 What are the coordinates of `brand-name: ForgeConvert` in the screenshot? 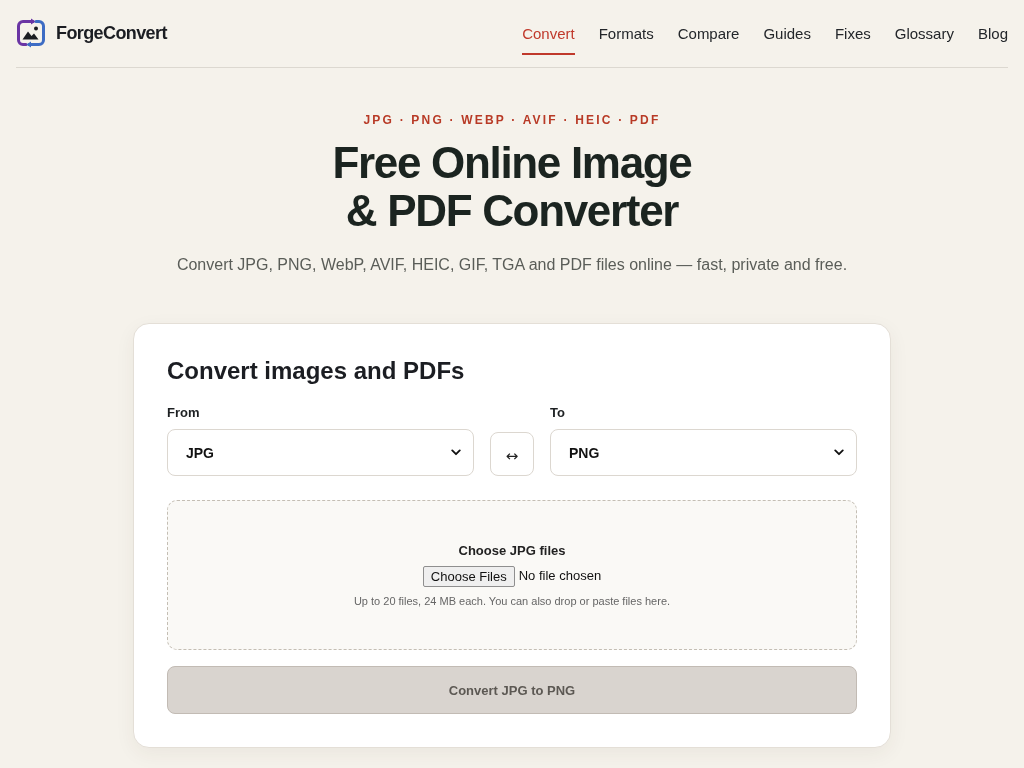 It's located at (111, 33).